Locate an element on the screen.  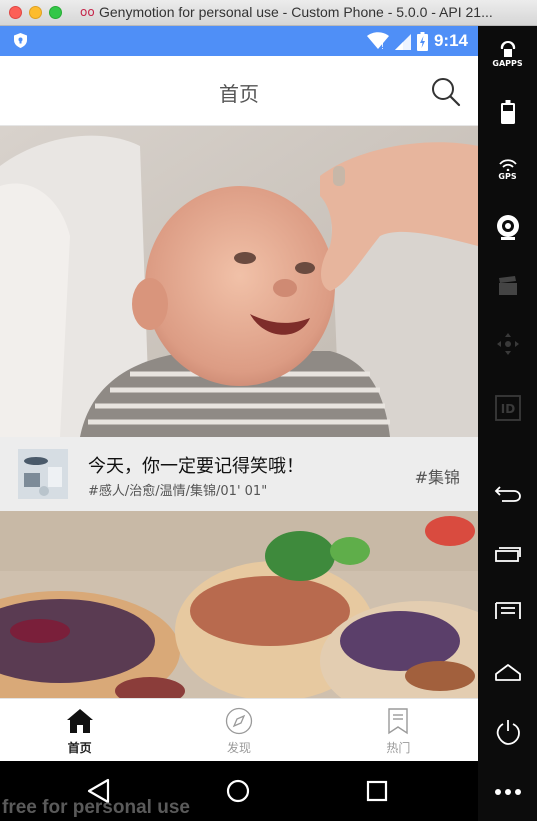
gps-button: GPS is located at coordinates (507, 170).